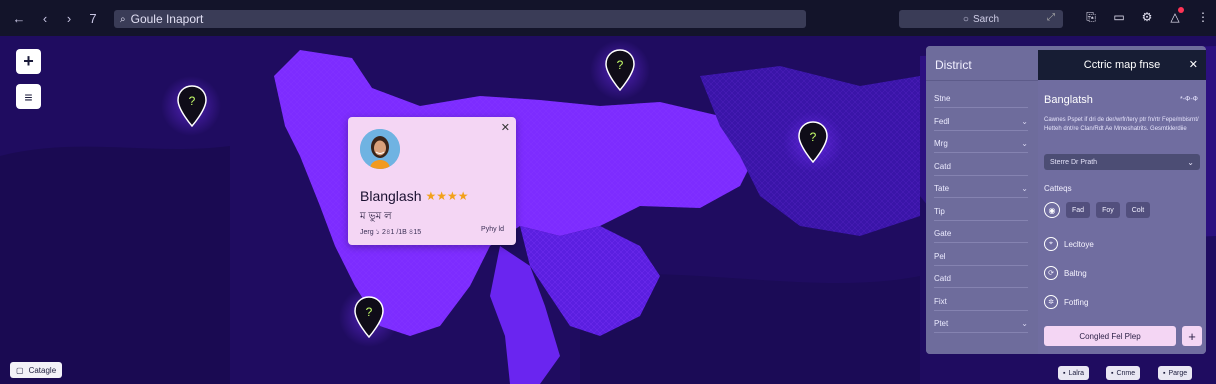 This screenshot has width=1216, height=384. What do you see at coordinates (981, 101) in the screenshot?
I see `filter-row: Stne` at bounding box center [981, 101].